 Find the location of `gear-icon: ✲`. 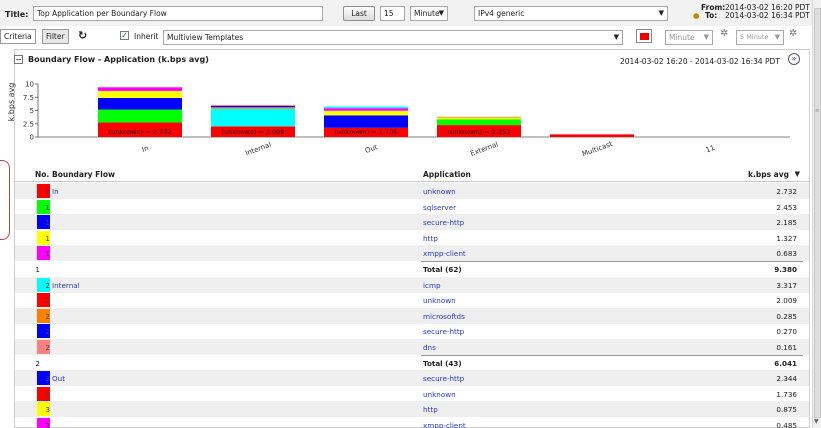

gear-icon: ✲ is located at coordinates (724, 33).